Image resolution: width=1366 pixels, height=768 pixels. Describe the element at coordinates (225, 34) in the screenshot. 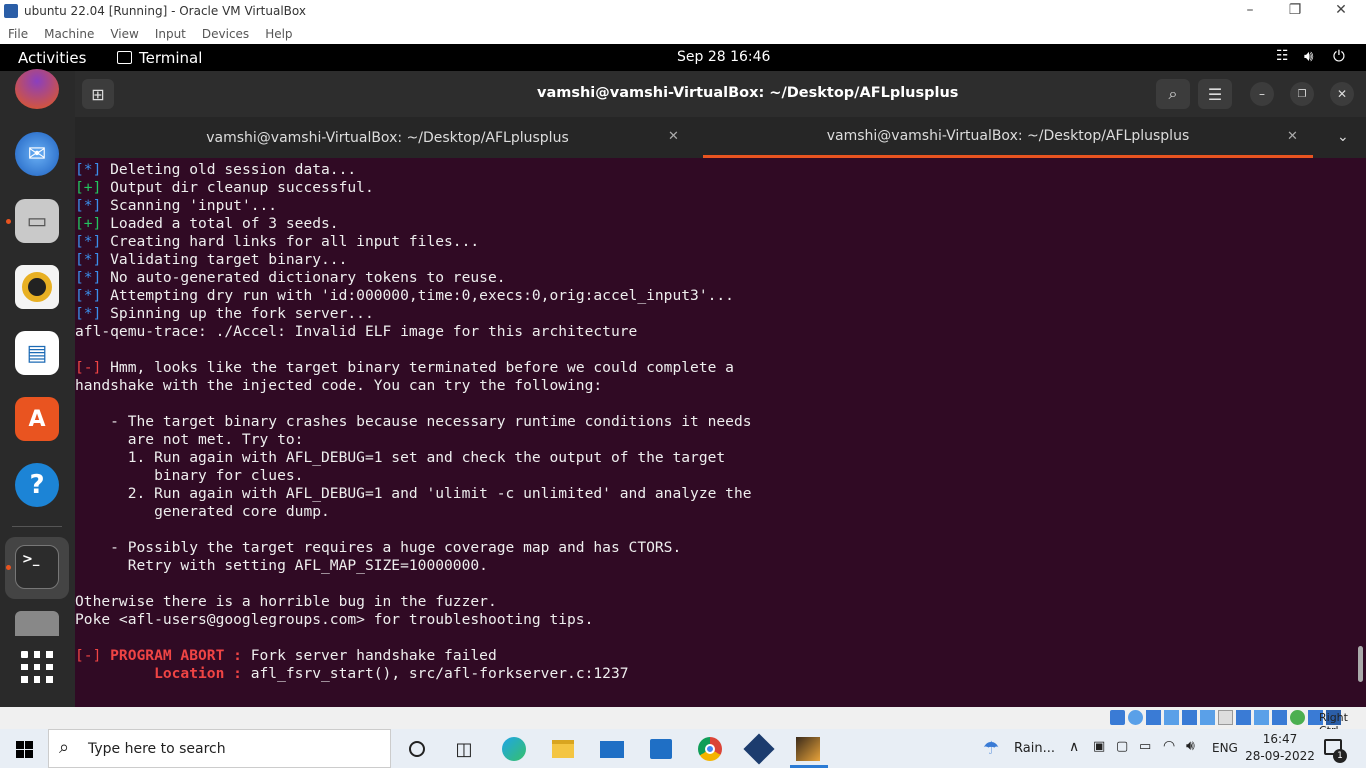

I see `menu-devices: Devices` at that location.